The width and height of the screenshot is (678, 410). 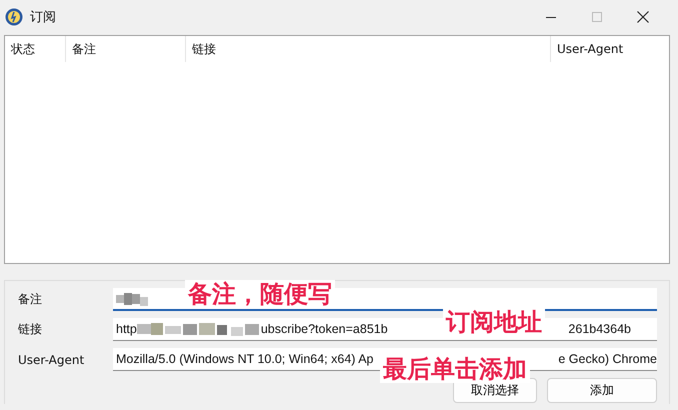 I want to click on field-text: http, so click(x=126, y=329).